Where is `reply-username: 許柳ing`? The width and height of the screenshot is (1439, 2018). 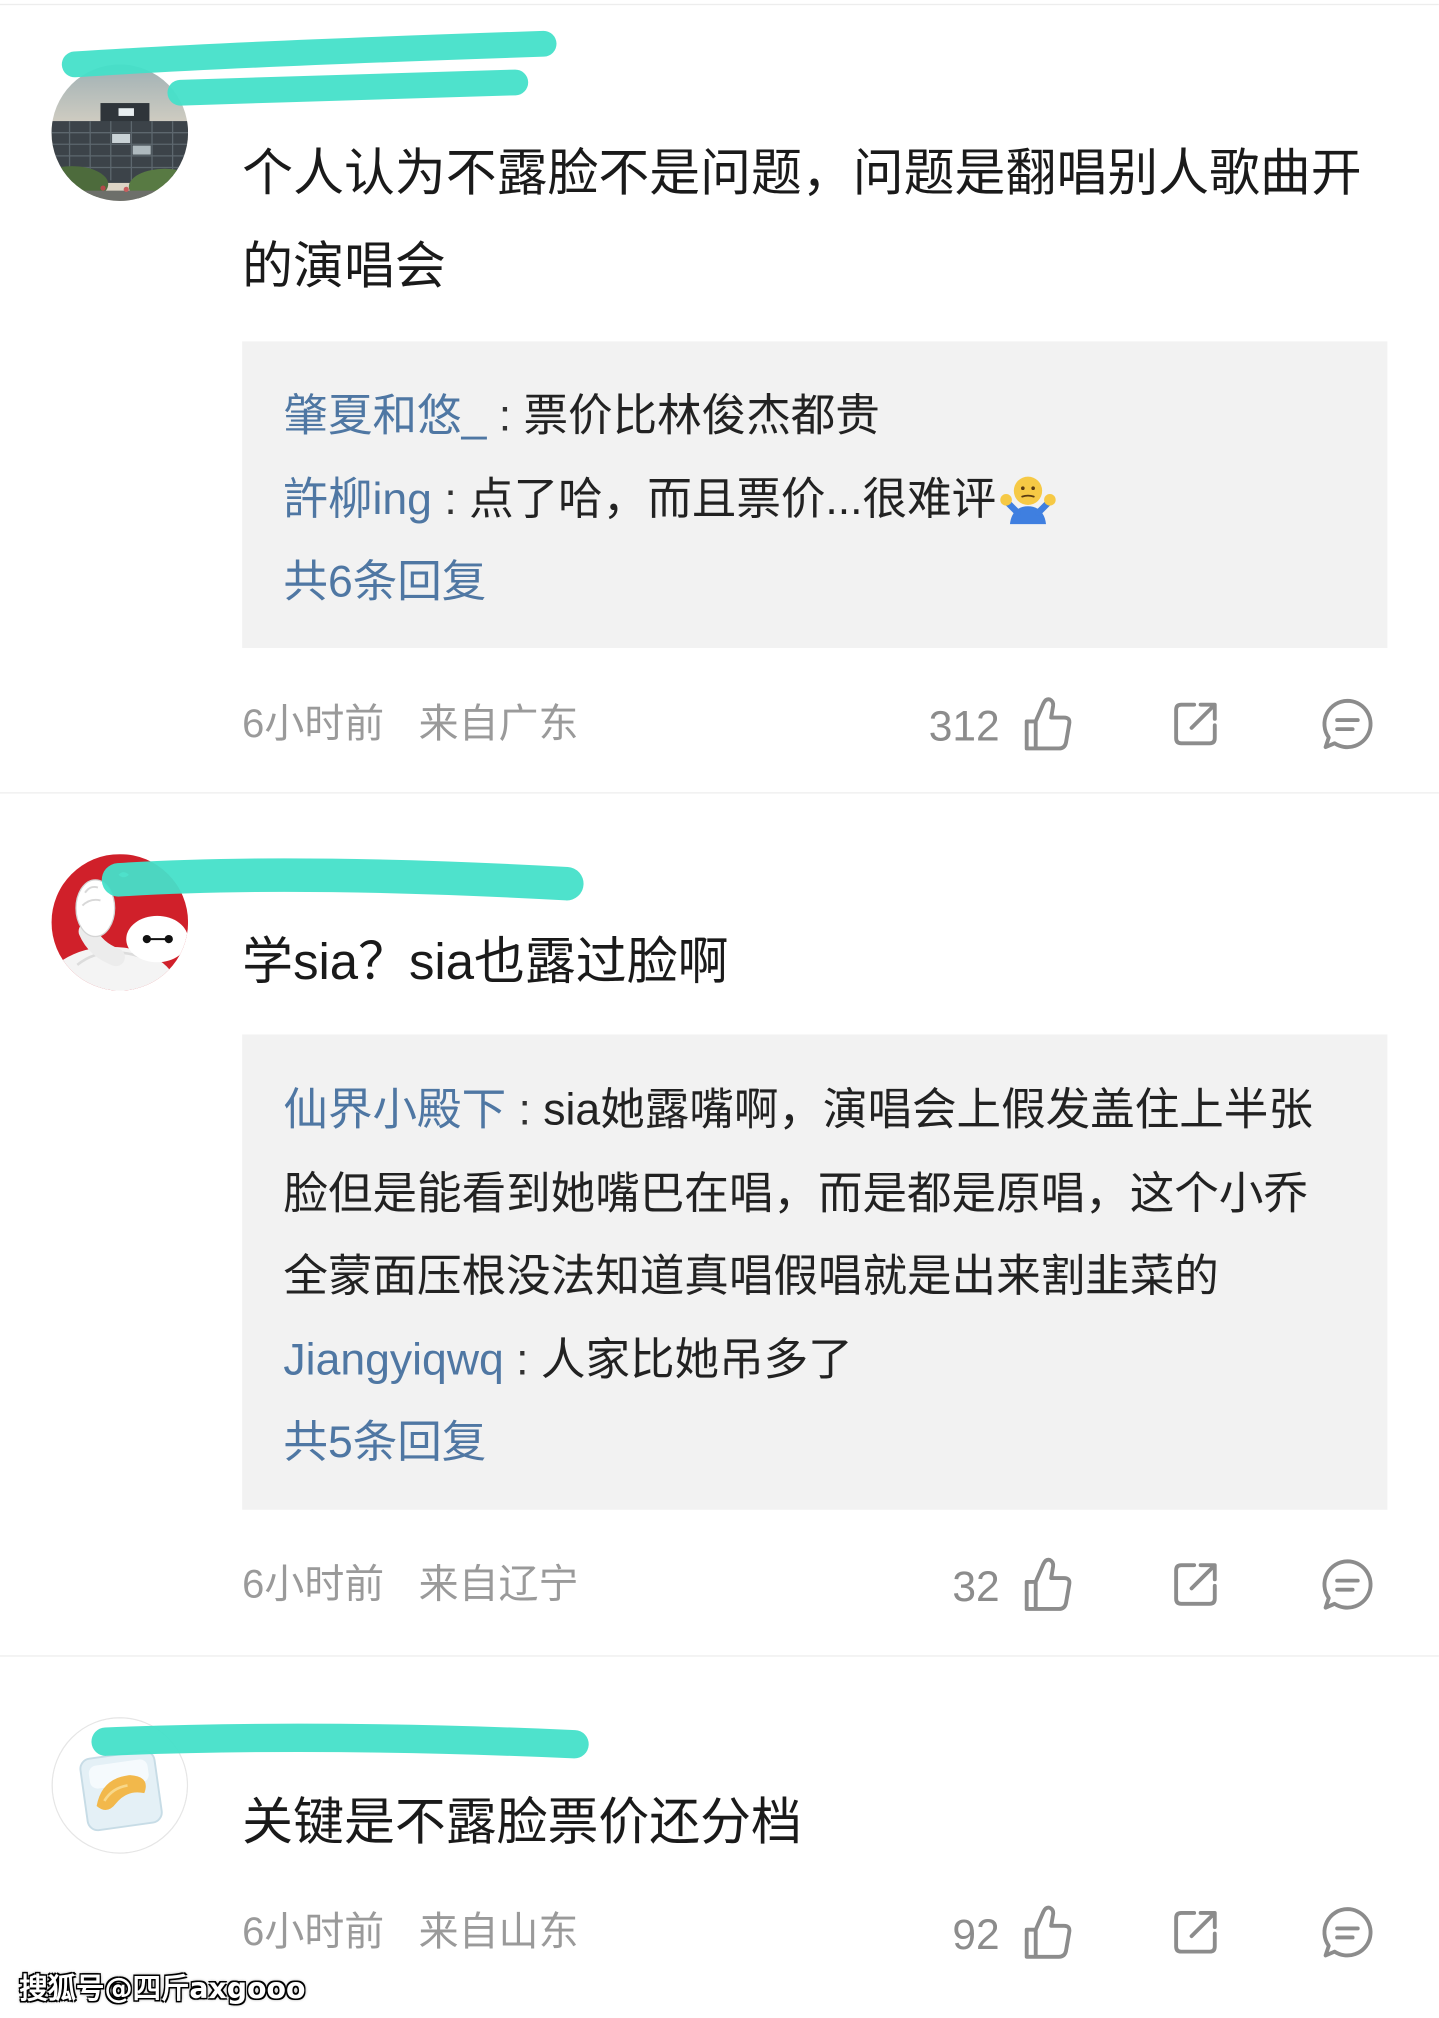 reply-username: 許柳ing is located at coordinates (357, 499).